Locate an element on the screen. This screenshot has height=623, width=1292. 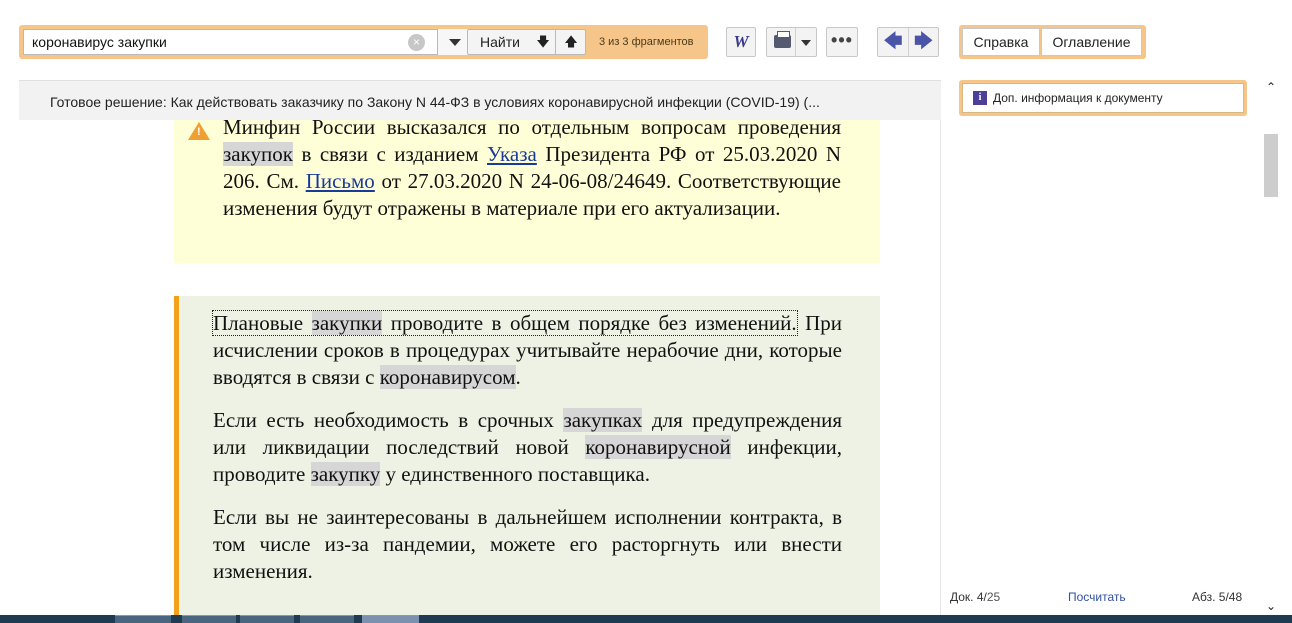
scroll-thumb is located at coordinates (1271, 165).